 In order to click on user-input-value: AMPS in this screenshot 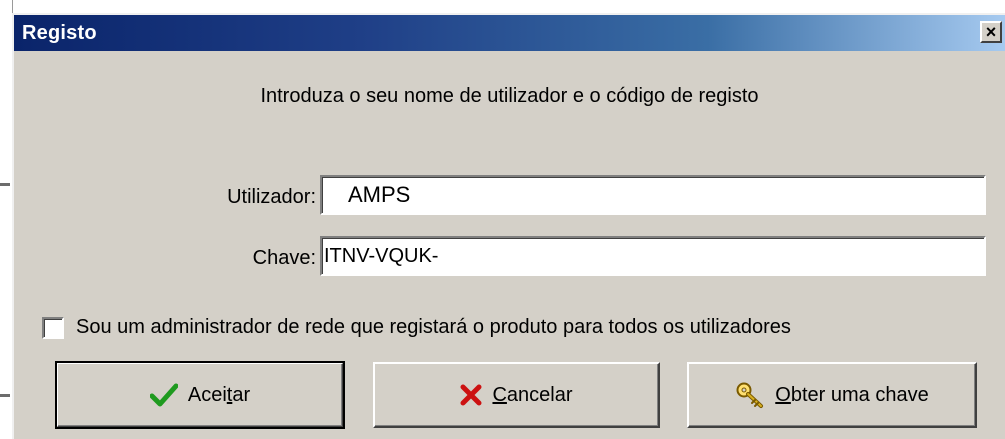, I will do `click(379, 194)`.